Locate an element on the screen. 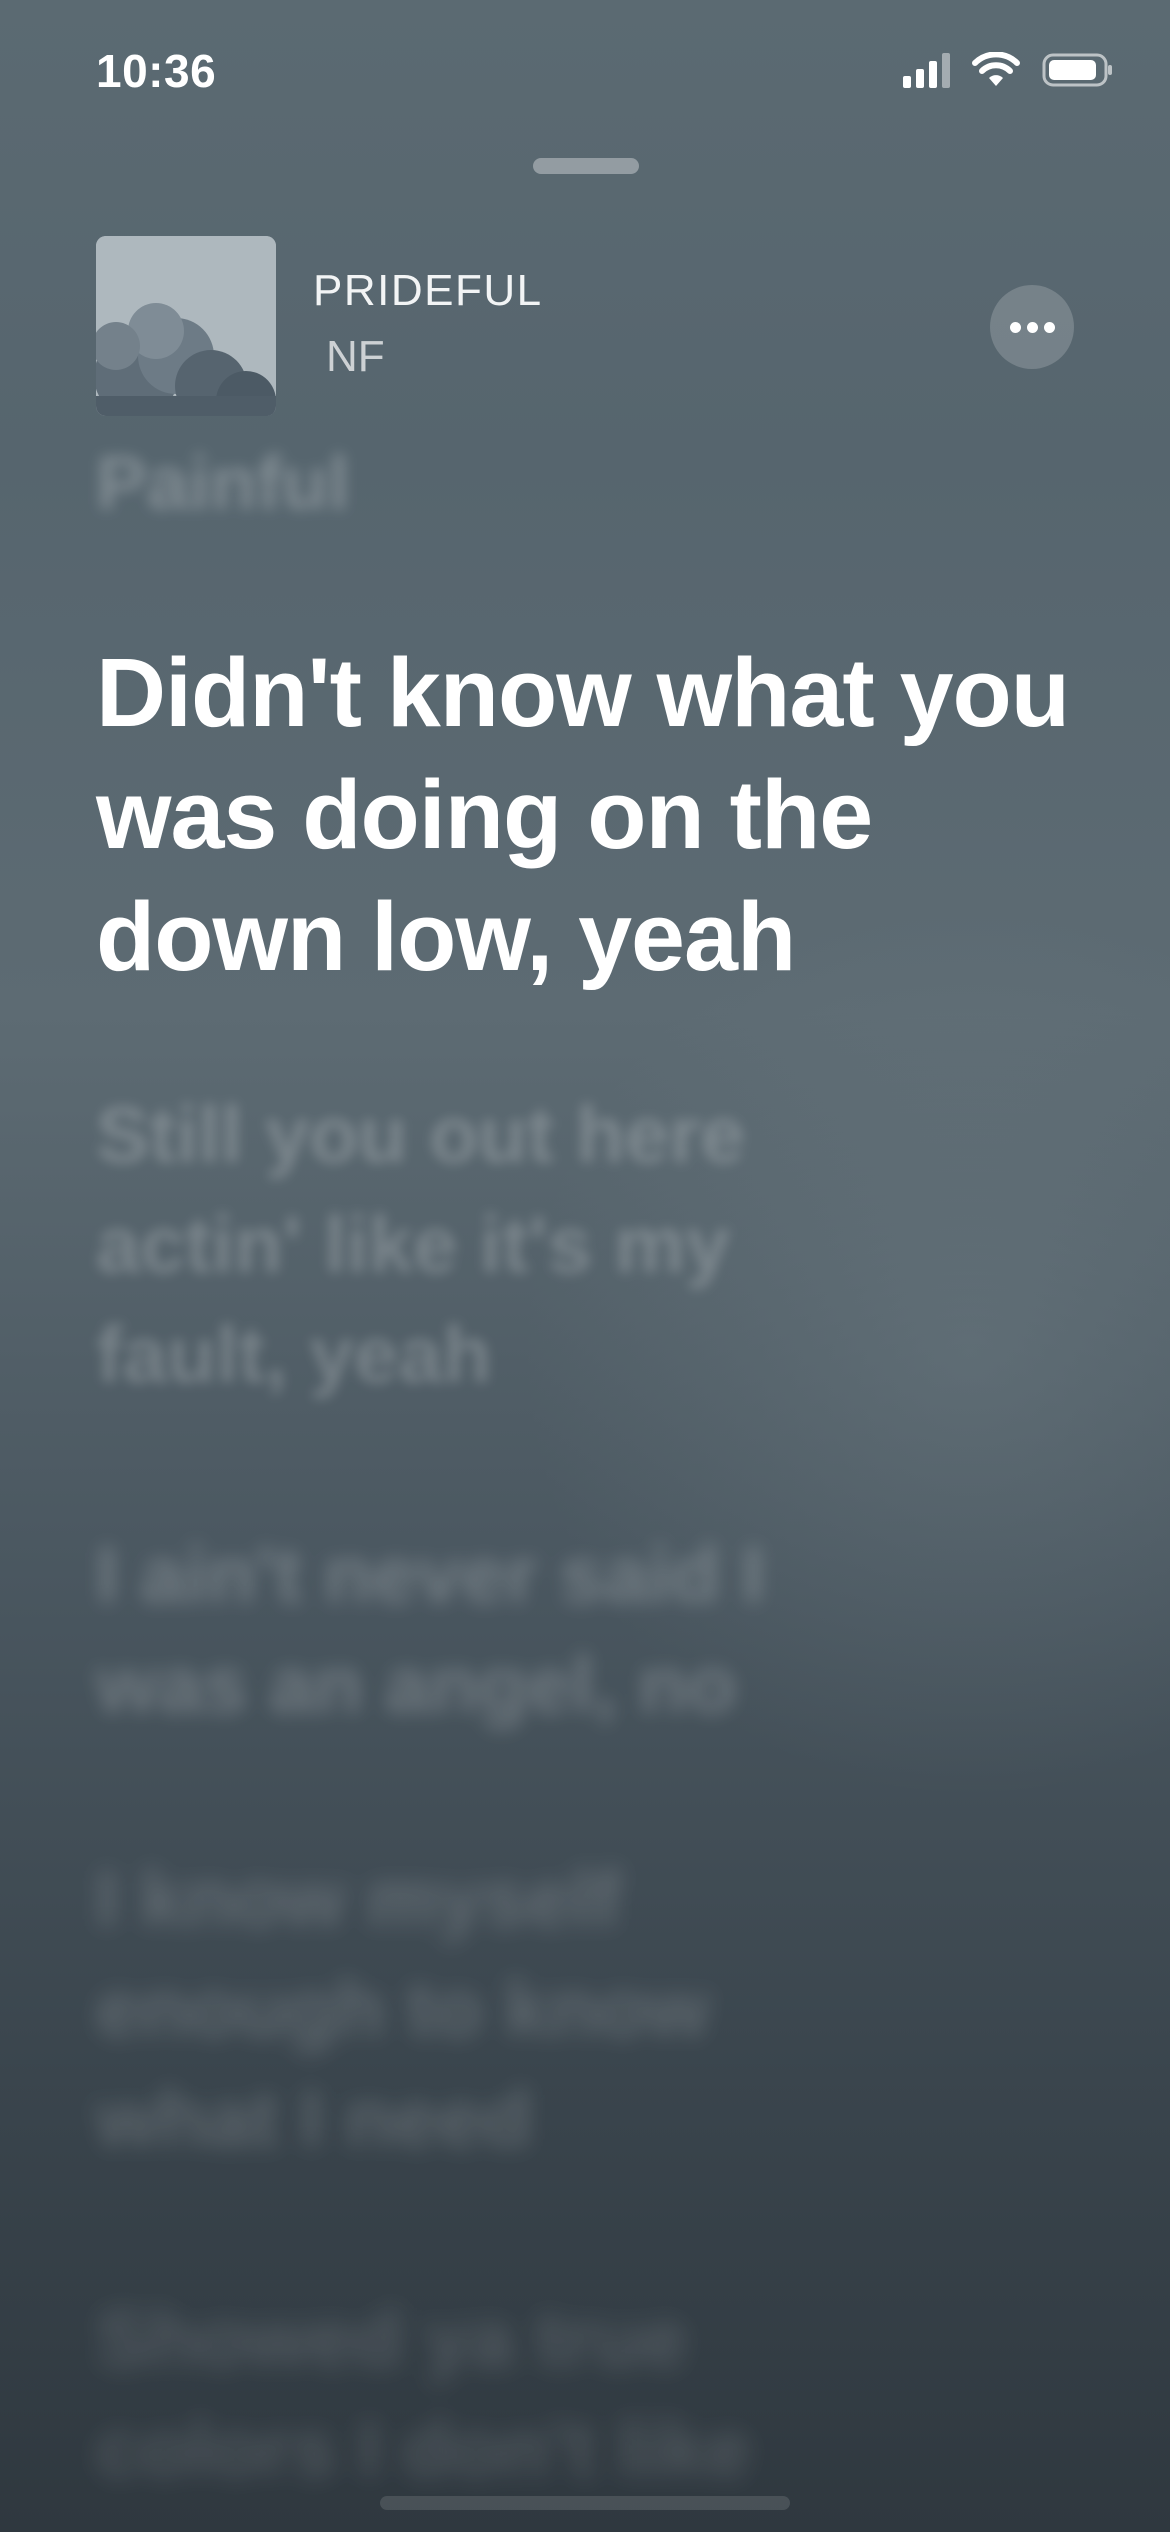 The image size is (1170, 2532). sheet-grabber is located at coordinates (586, 166).